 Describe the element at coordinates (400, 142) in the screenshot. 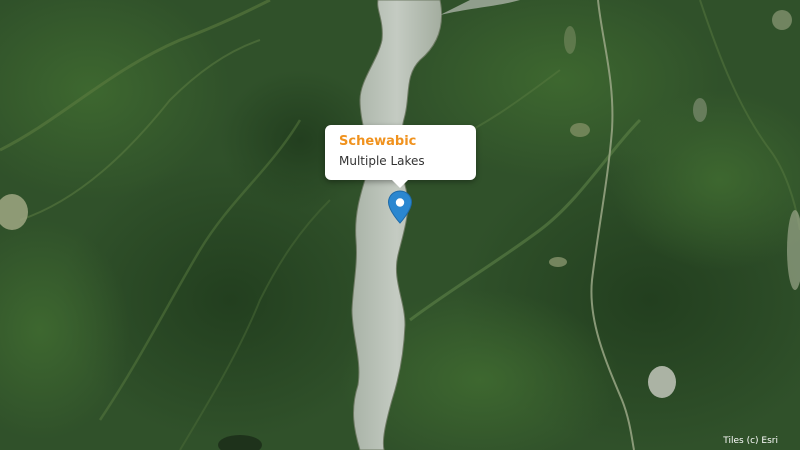

I see `popup-title: Schewabic` at that location.